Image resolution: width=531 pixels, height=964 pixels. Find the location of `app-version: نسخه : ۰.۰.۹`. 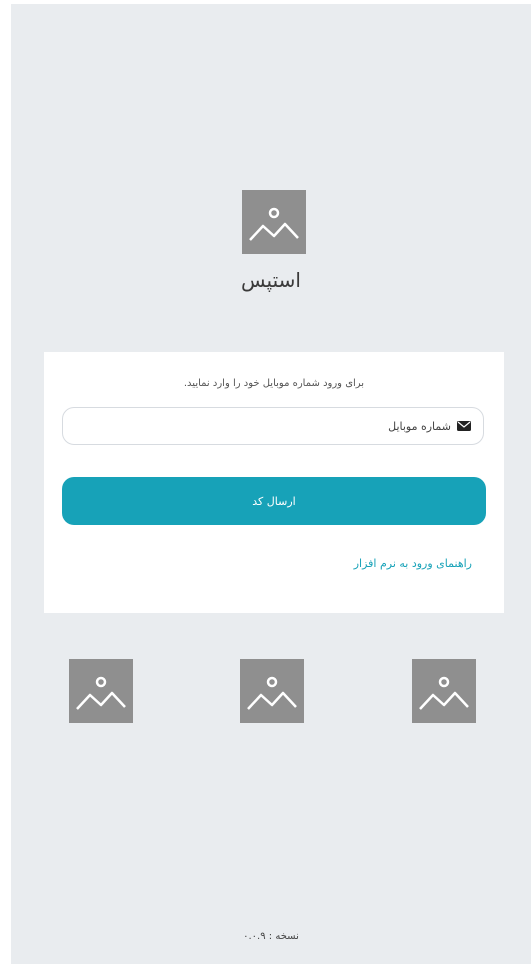

app-version: نسخه : ۰.۰.۹ is located at coordinates (271, 936).